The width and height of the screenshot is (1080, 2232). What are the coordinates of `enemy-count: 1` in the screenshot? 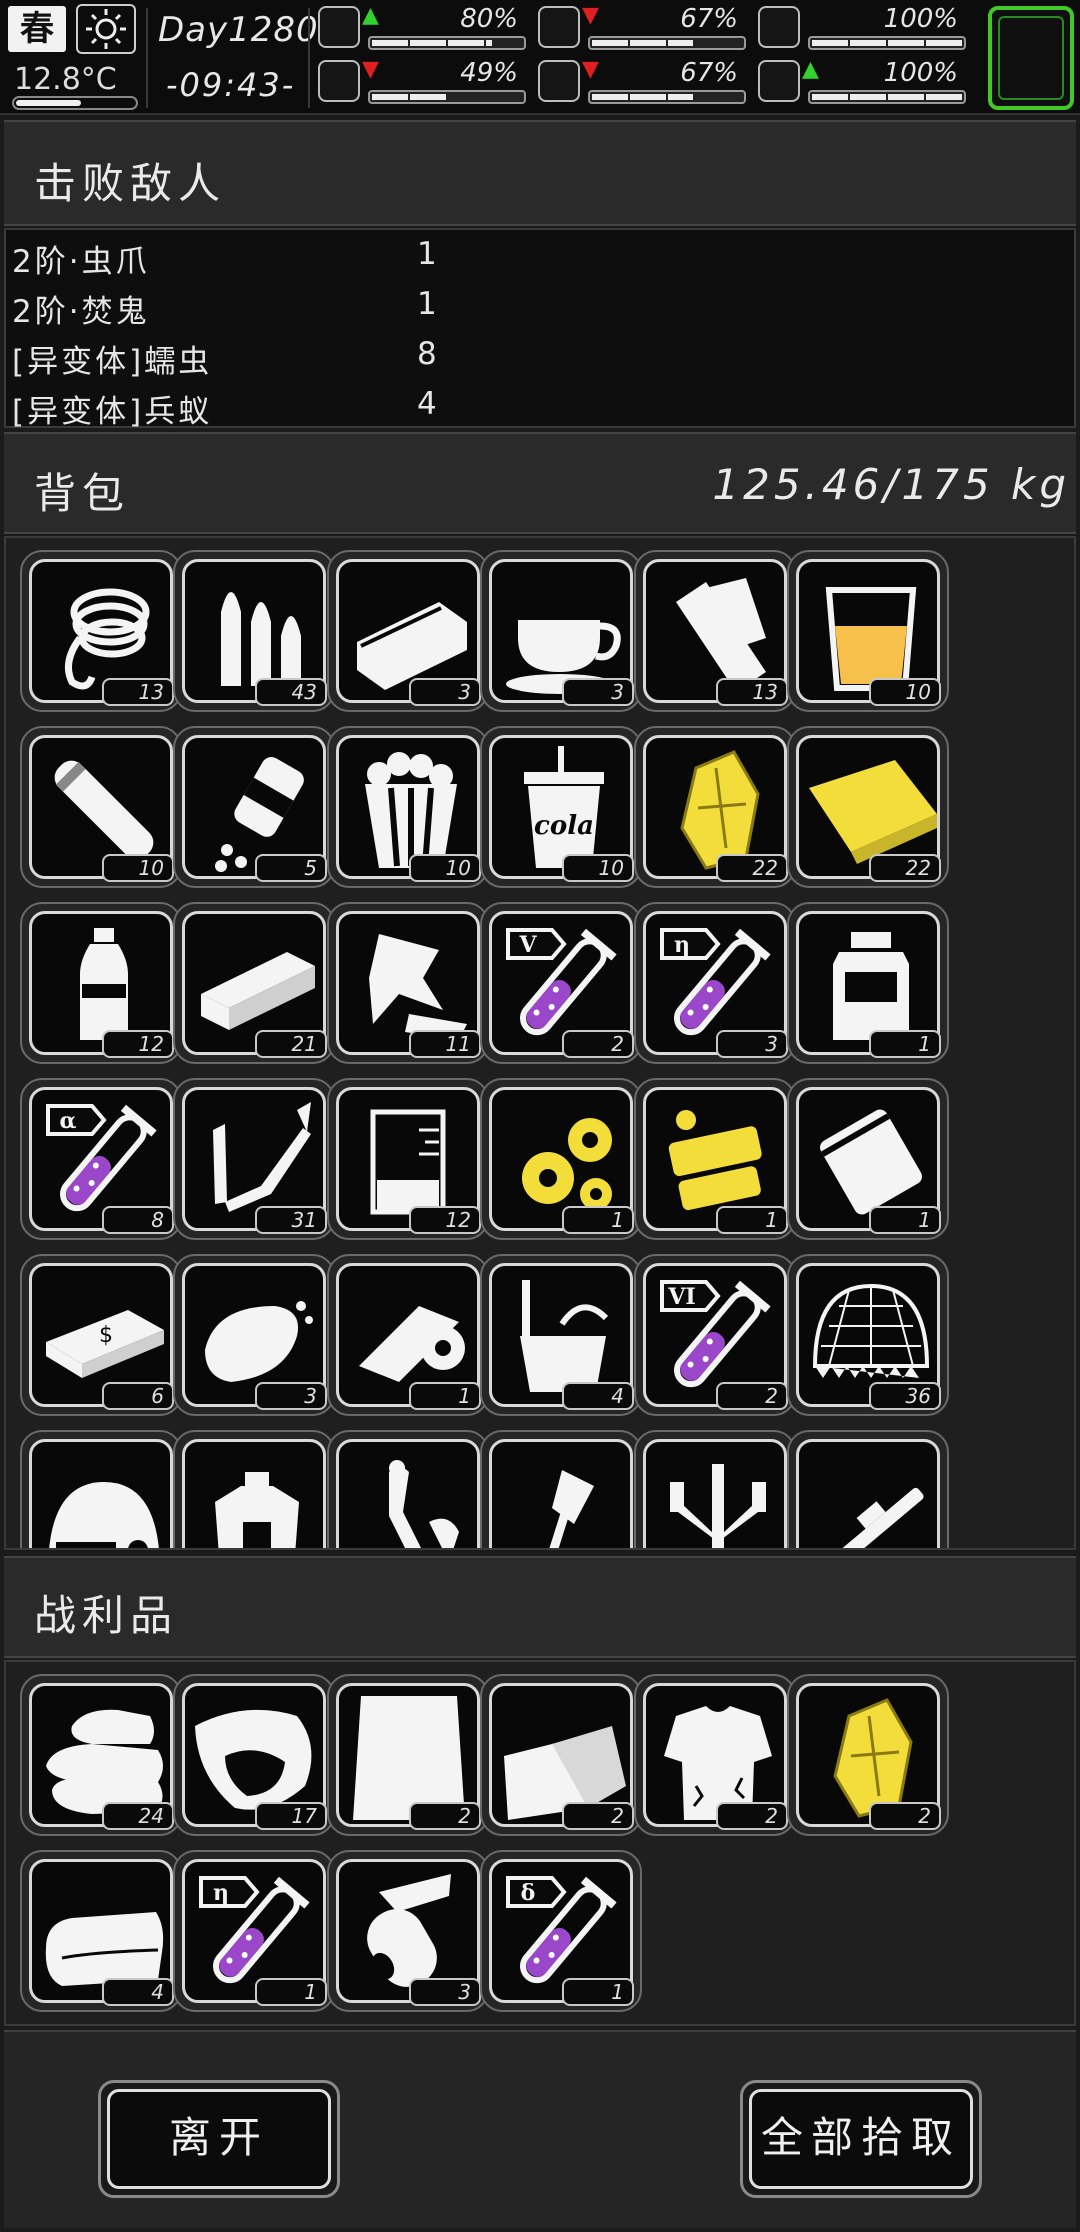 It's located at (428, 304).